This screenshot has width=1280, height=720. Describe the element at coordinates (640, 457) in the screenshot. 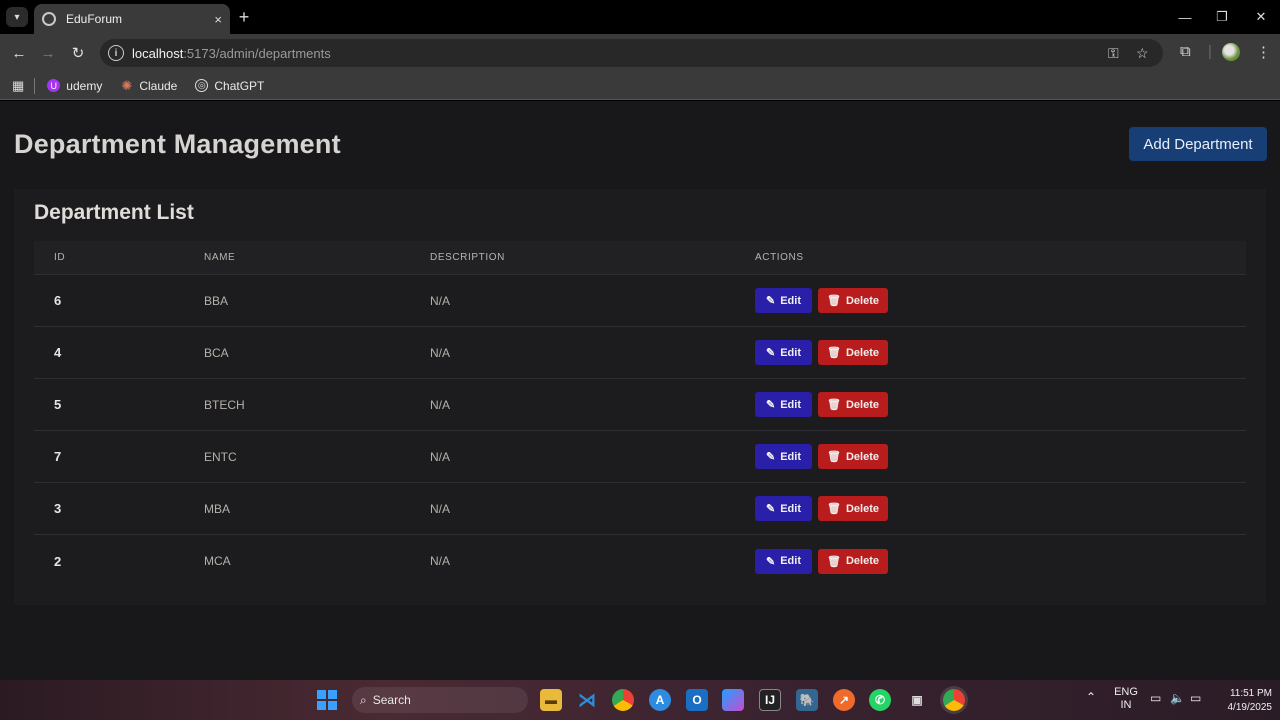

I see `table-row: 7 ENTC N/A ✎ Edit 🗑 Delete` at that location.